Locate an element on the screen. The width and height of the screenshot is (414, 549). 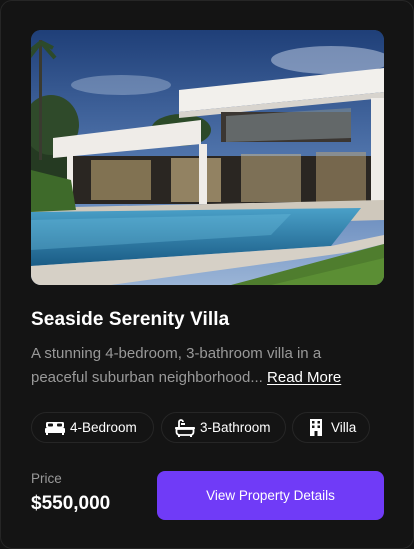
feature-chip-bedrooms: 4-Bedroom is located at coordinates (92, 427).